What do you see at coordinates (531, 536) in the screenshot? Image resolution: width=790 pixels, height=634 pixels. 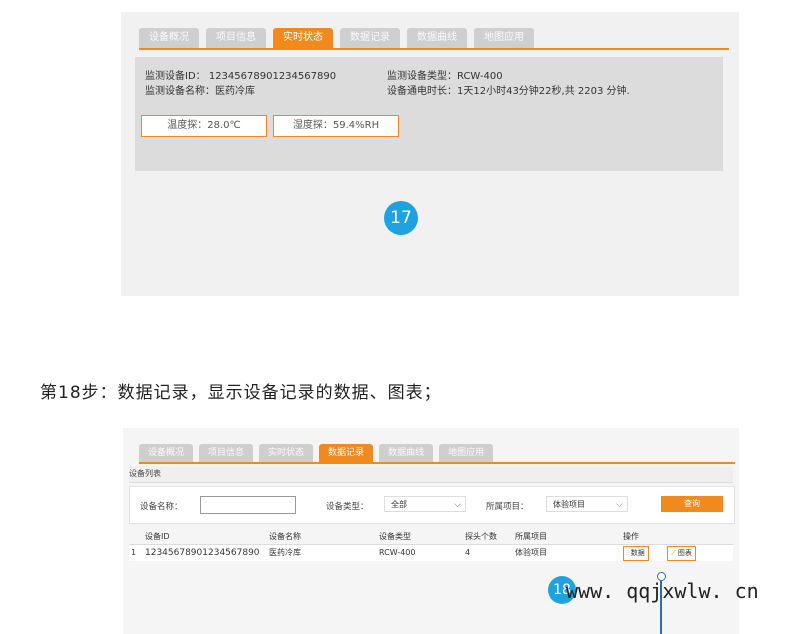 I see `column-header: 所属项目` at bounding box center [531, 536].